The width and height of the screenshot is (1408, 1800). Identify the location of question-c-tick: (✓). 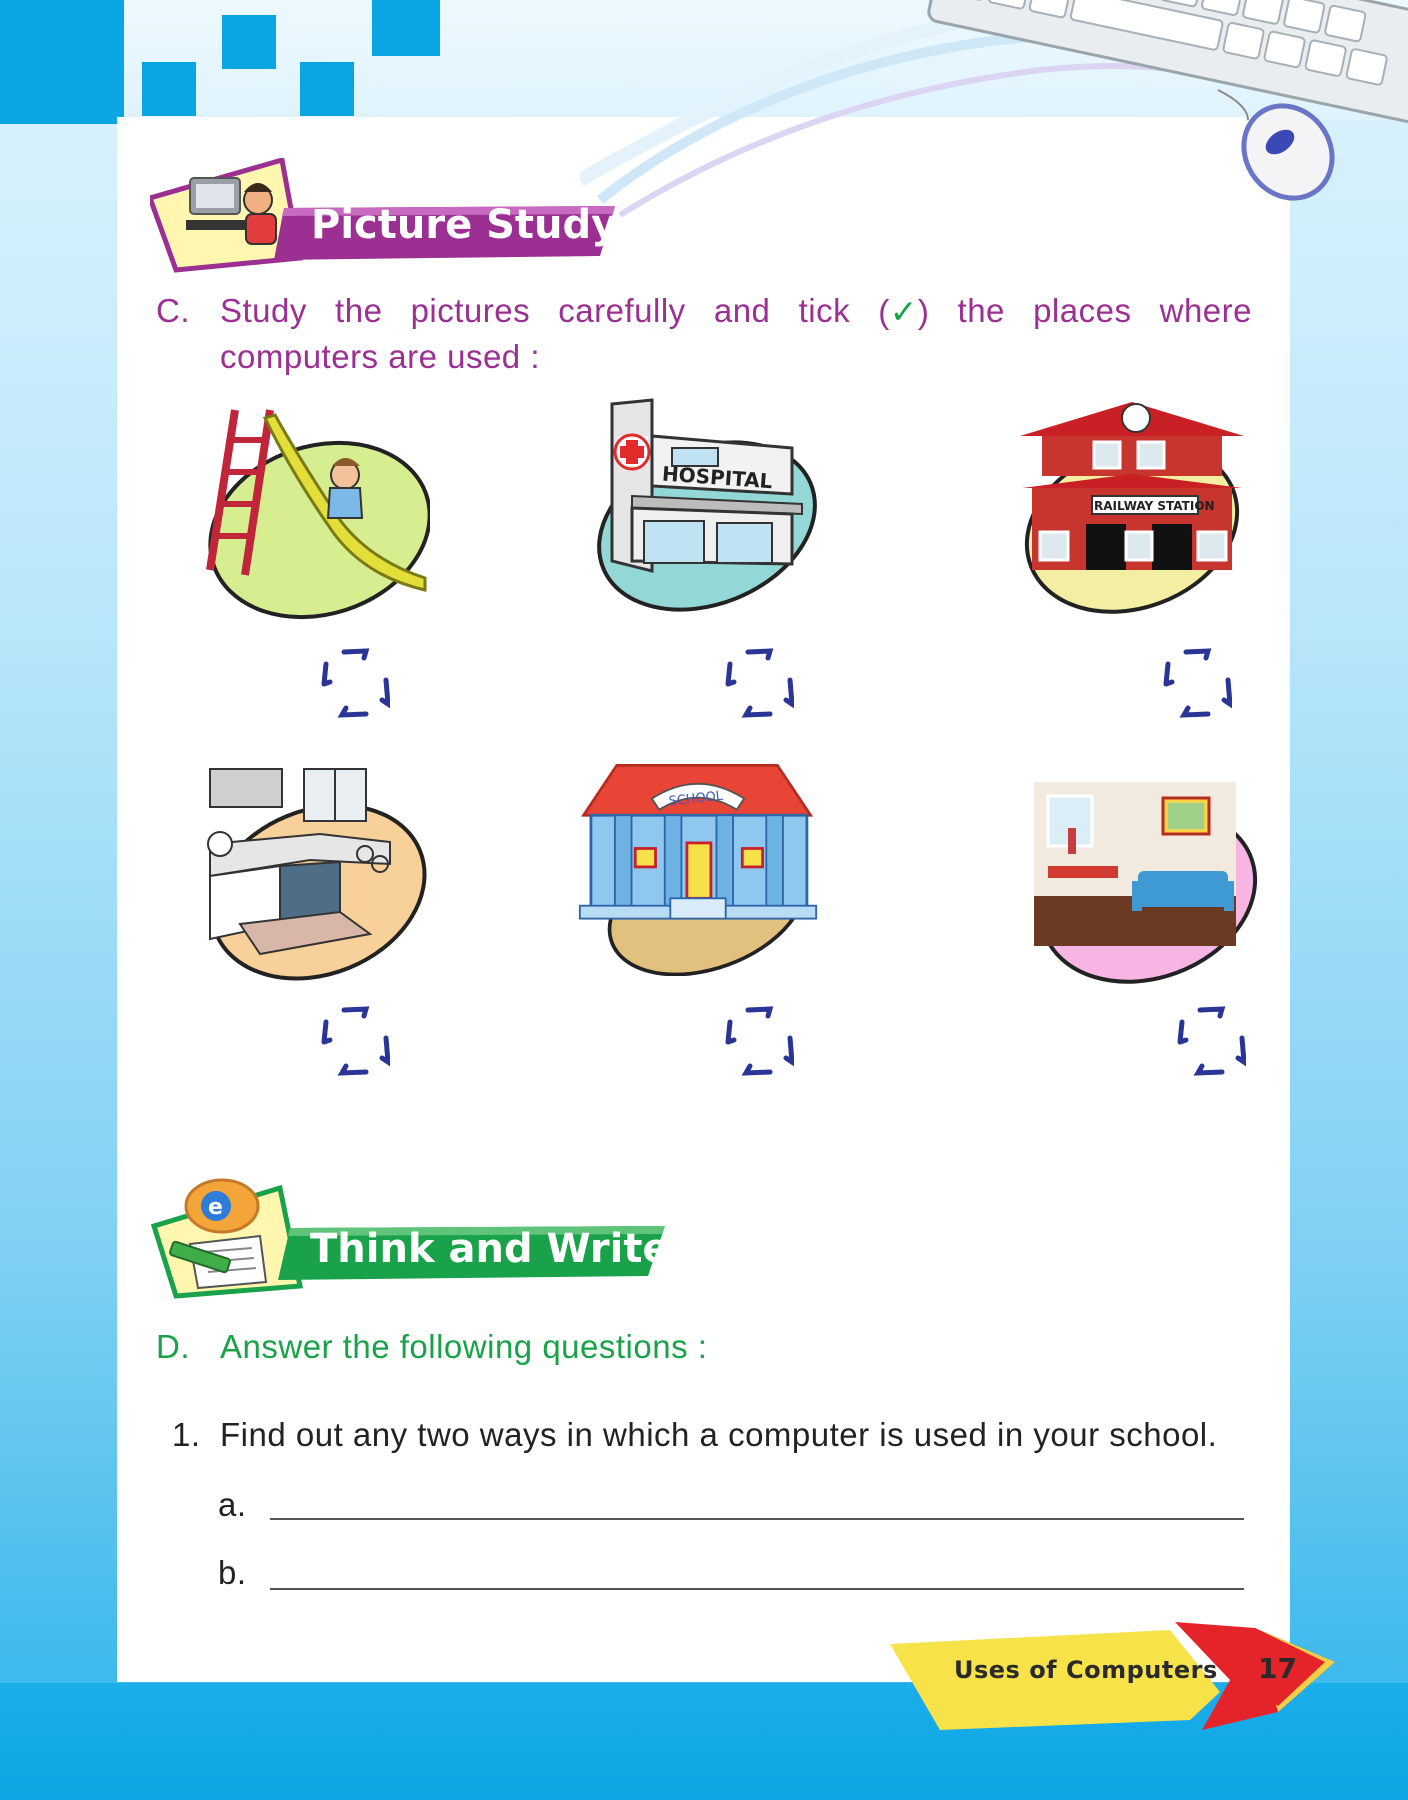
(904, 311).